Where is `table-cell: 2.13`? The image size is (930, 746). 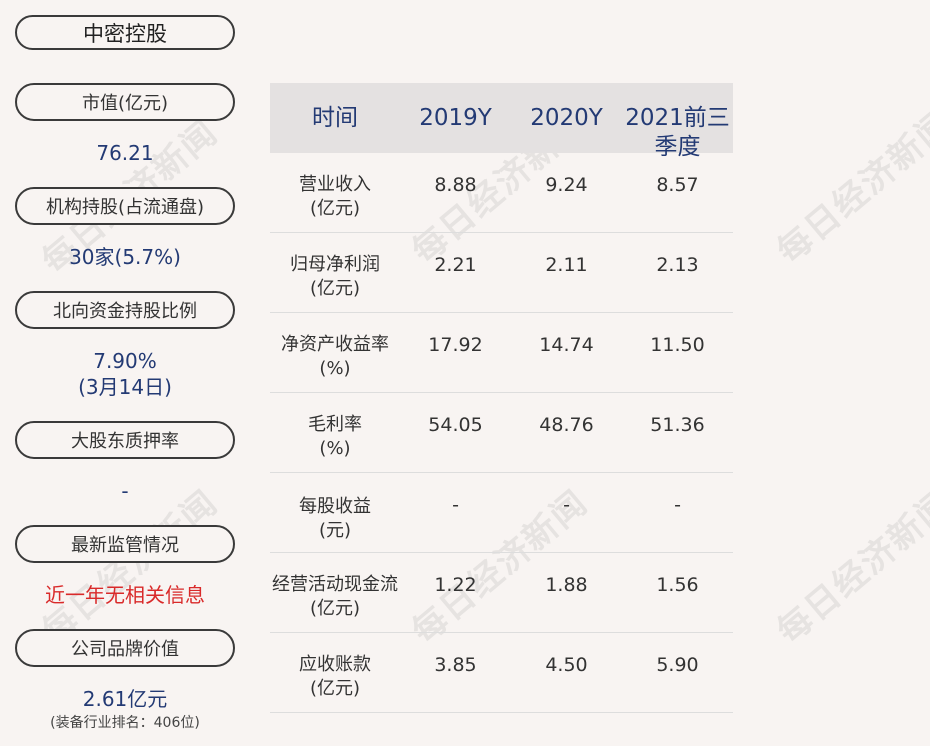
table-cell: 2.13 is located at coordinates (677, 265).